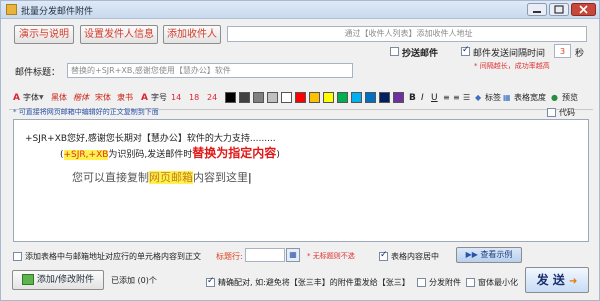 The width and height of the screenshot is (600, 301). Describe the element at coordinates (583, 9) in the screenshot. I see `close-icon` at that location.